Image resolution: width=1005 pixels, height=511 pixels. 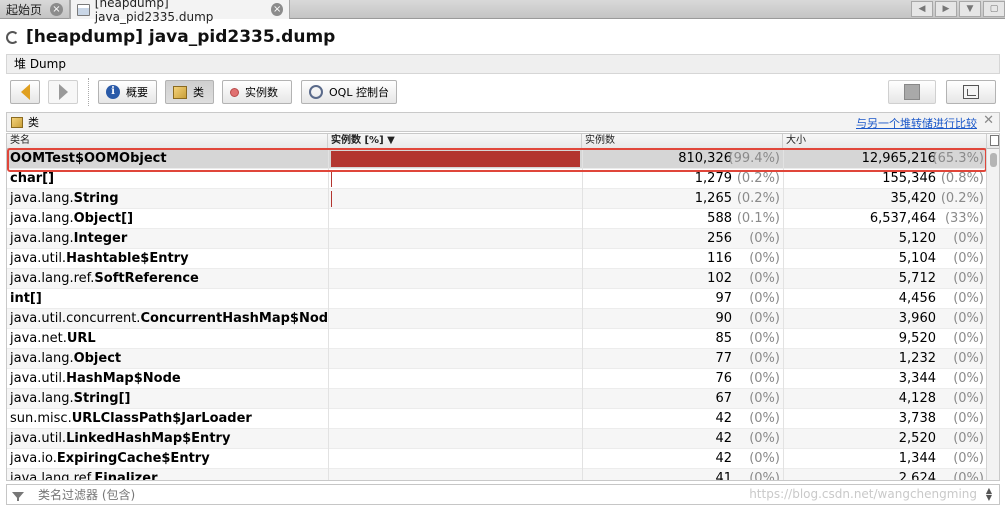 What do you see at coordinates (885, 179) in the screenshot?
I see `size-cell: 155,346 (0.8%)` at bounding box center [885, 179].